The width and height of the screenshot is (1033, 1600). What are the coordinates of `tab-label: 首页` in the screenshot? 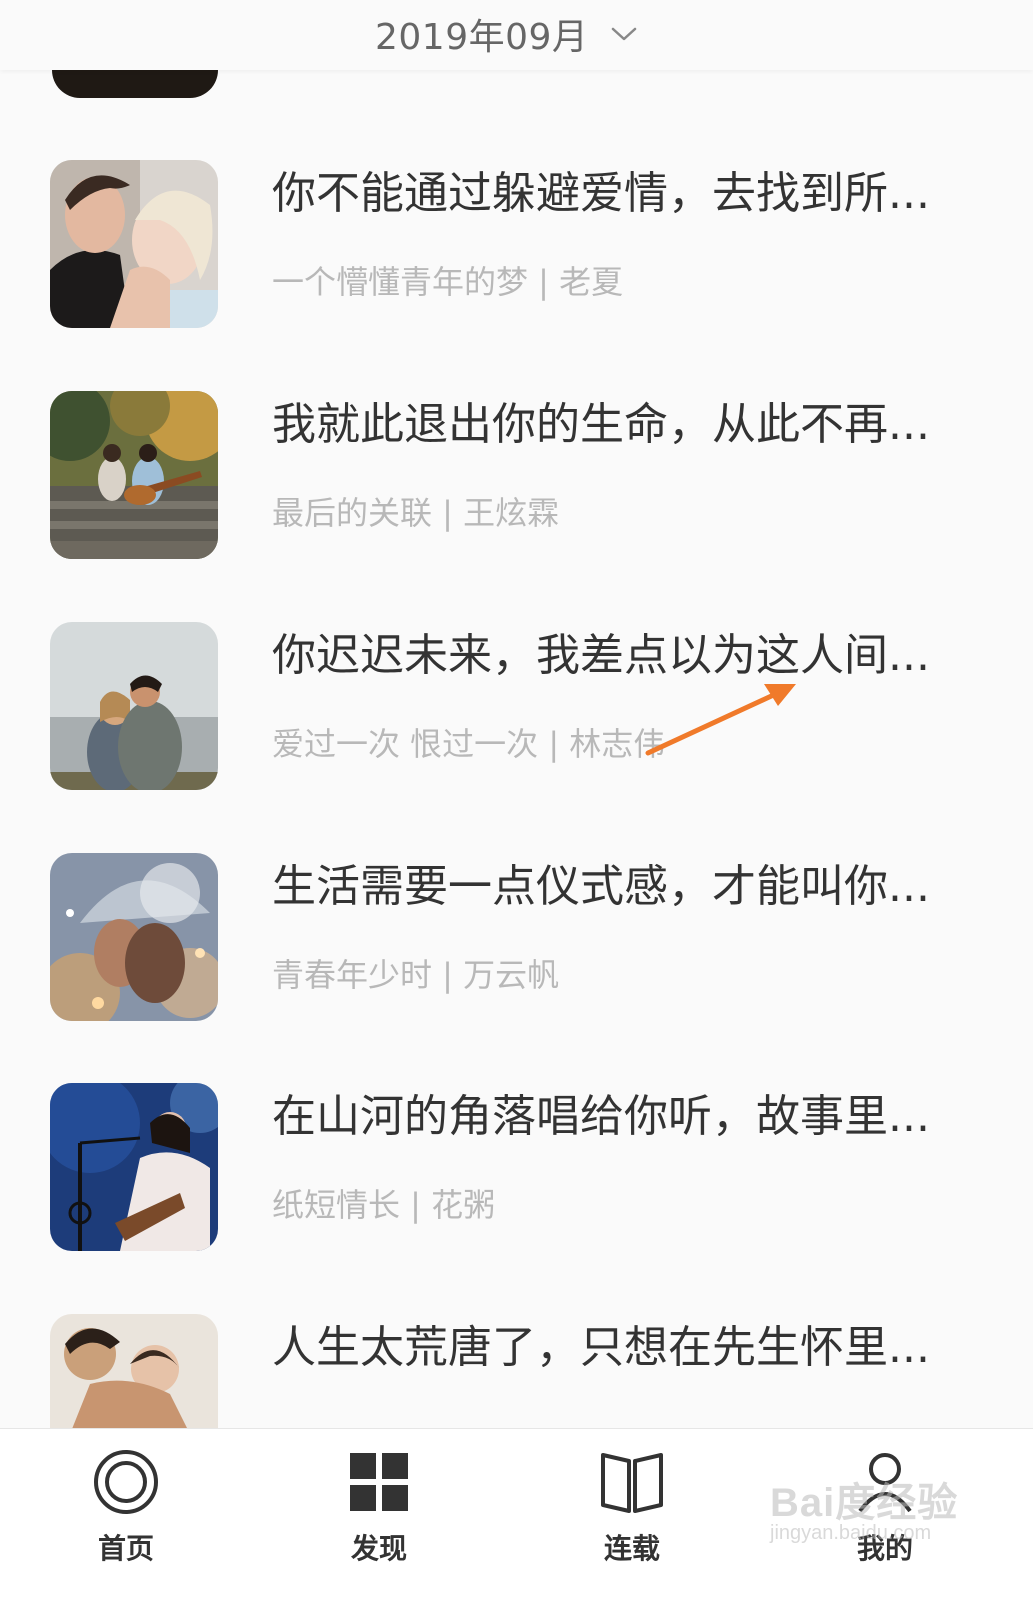 It's located at (126, 1547).